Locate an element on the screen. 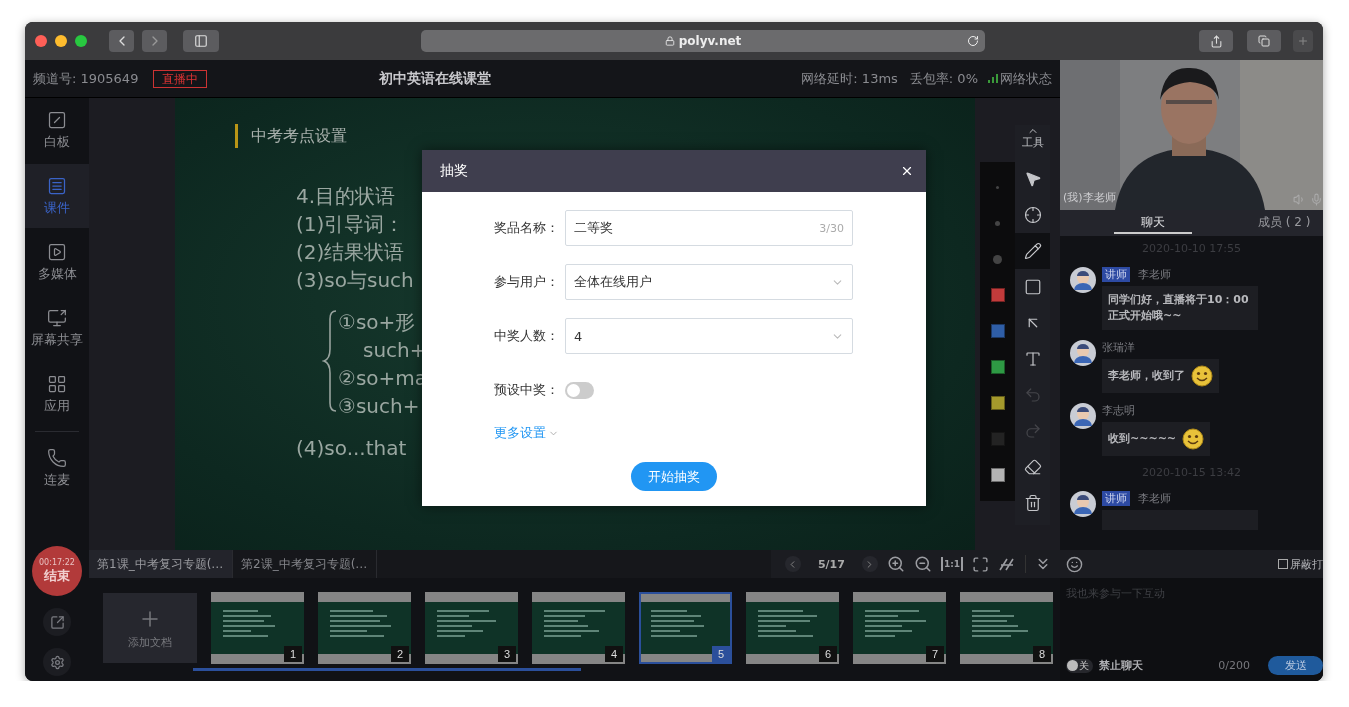  dropdown-field: 4 is located at coordinates (709, 336).